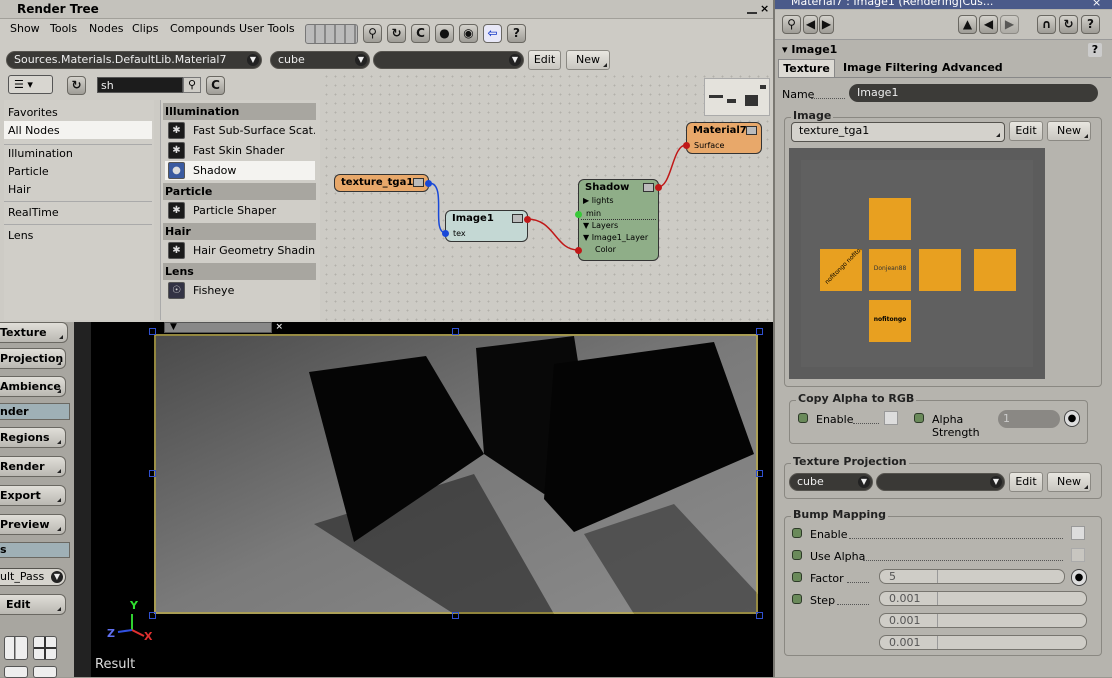  I want to click on use-alpha-checkbox, so click(1078, 555).